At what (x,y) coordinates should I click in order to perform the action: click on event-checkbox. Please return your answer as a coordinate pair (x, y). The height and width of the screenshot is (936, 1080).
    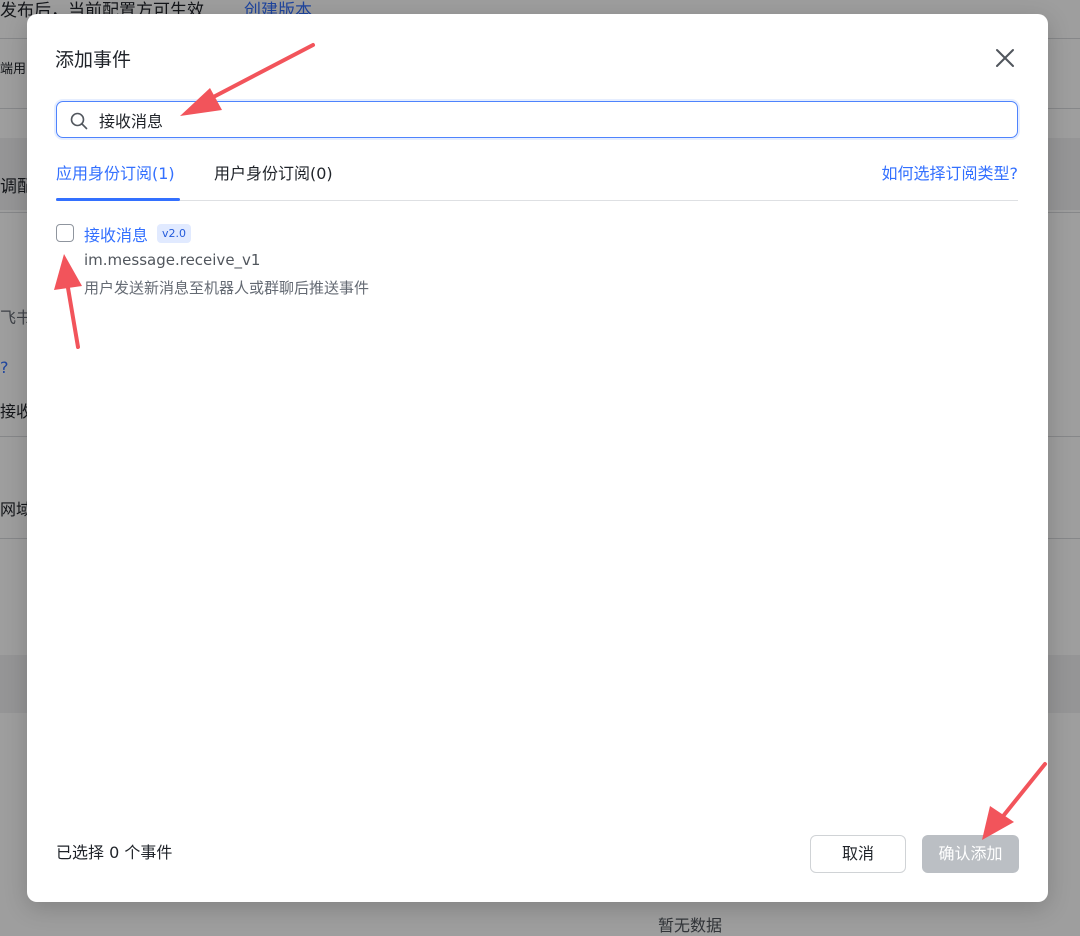
    Looking at the image, I should click on (65, 233).